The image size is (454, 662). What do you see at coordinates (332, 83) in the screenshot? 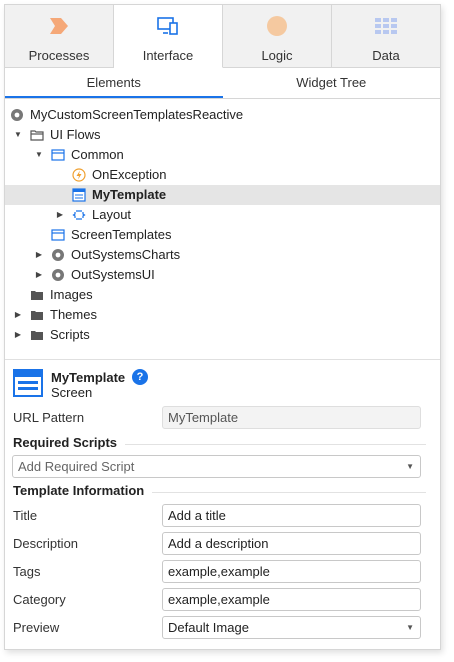
I see `tab-widget-tree: Widget Tree` at bounding box center [332, 83].